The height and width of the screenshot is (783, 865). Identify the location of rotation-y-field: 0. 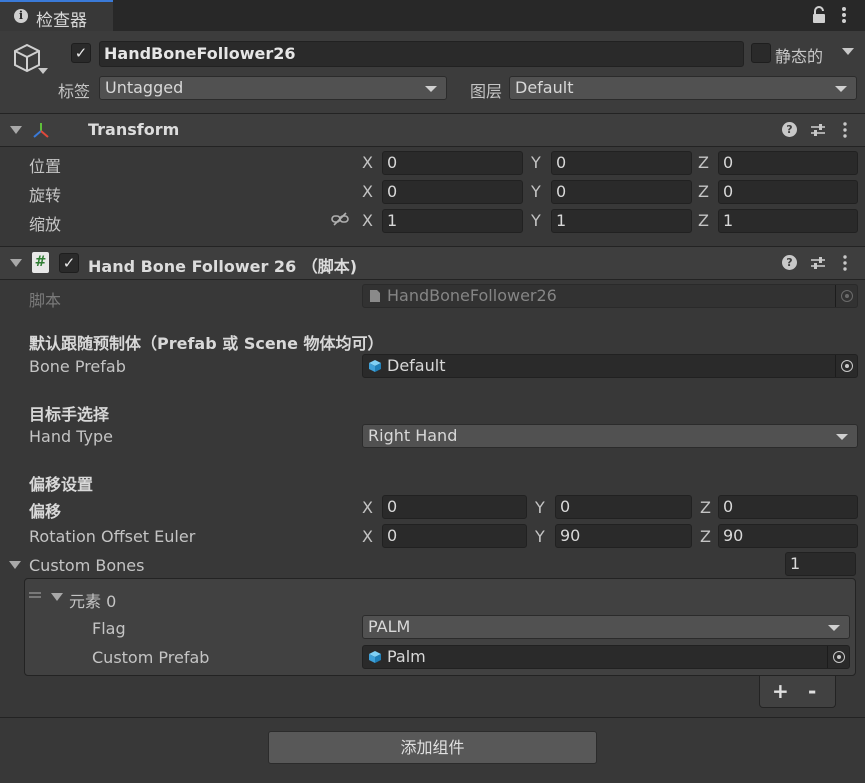
(621, 192).